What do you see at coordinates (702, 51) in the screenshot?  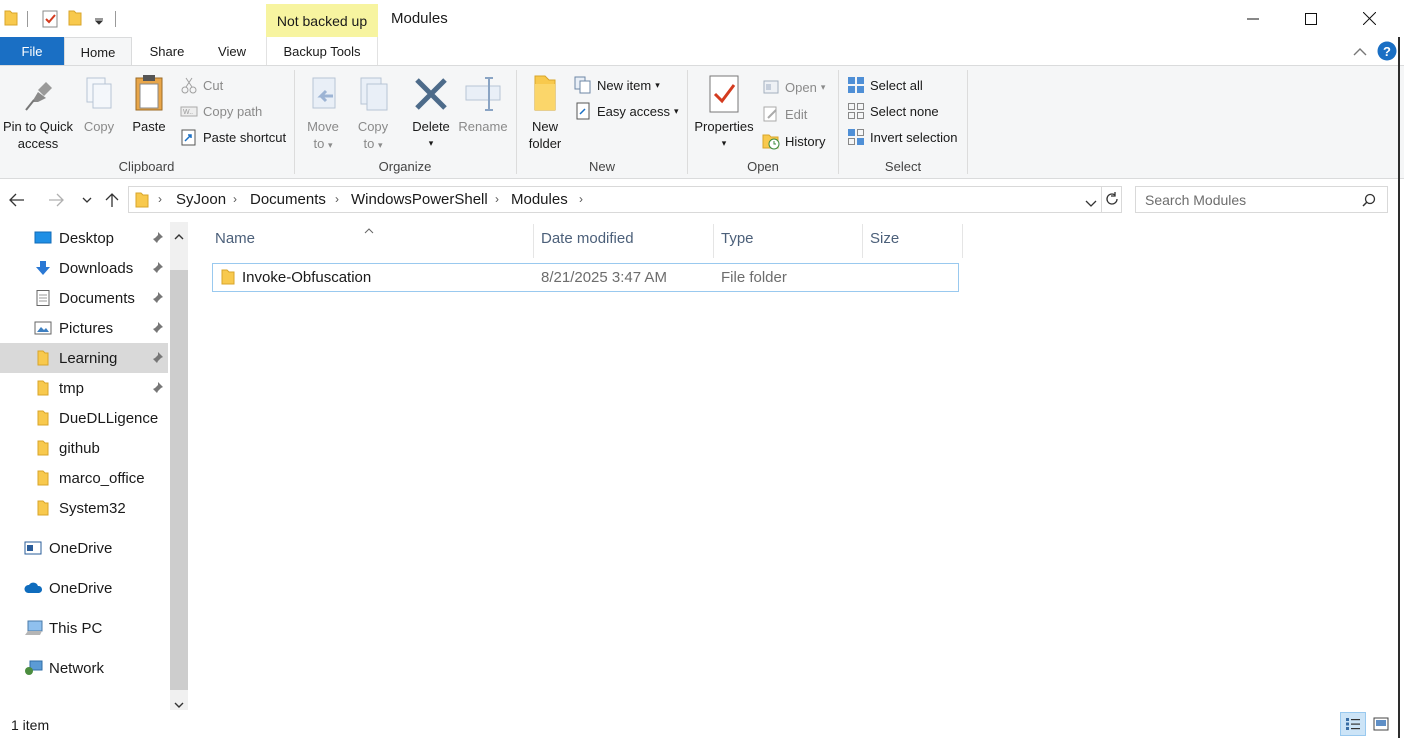 I see `ribbon-tabs: File Home Share View Backup Tools ?` at bounding box center [702, 51].